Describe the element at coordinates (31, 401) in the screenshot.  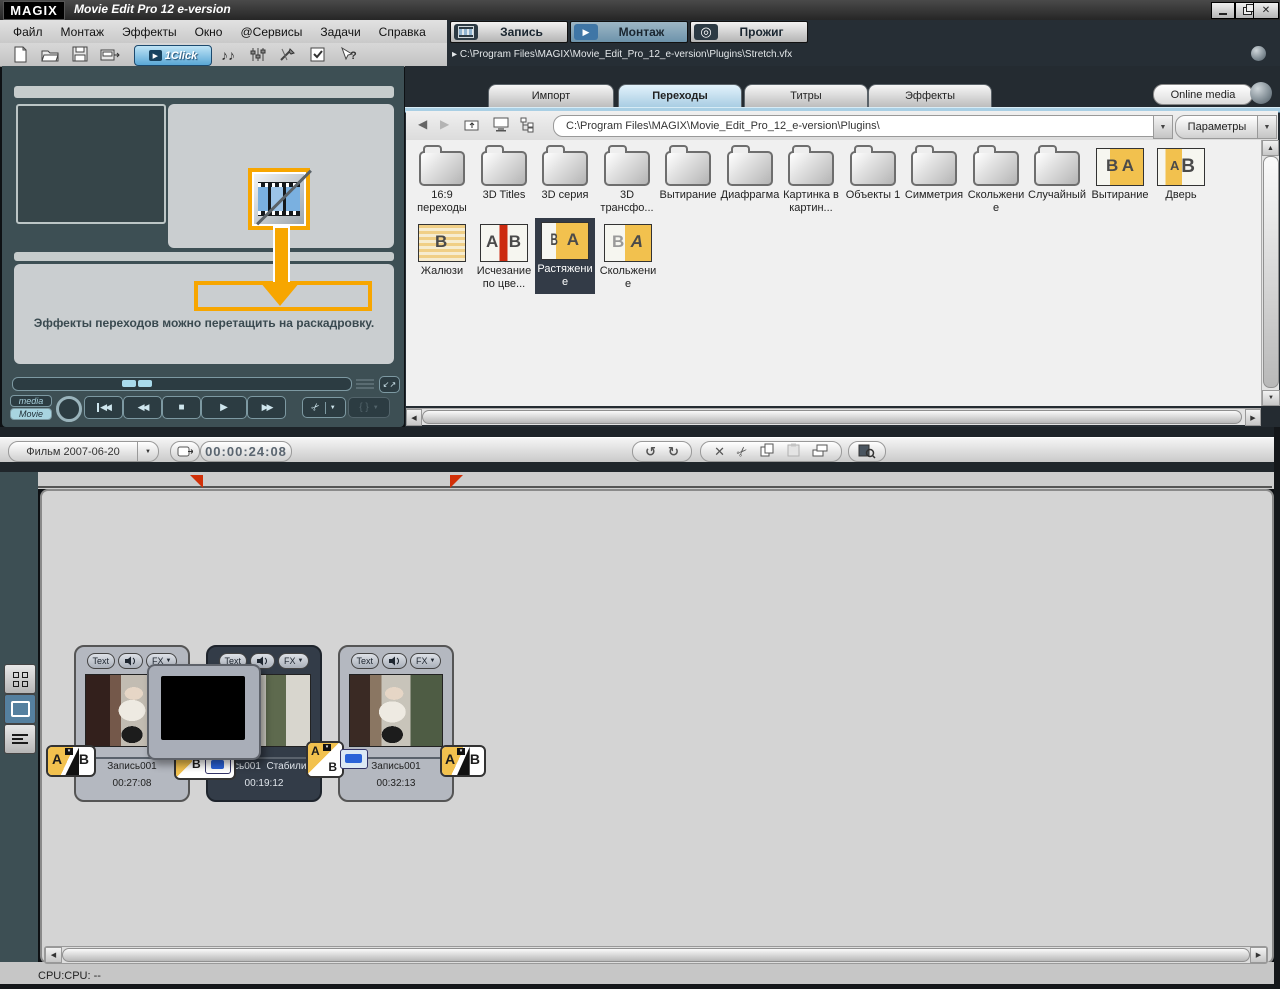
I see `media-toggle: media` at that location.